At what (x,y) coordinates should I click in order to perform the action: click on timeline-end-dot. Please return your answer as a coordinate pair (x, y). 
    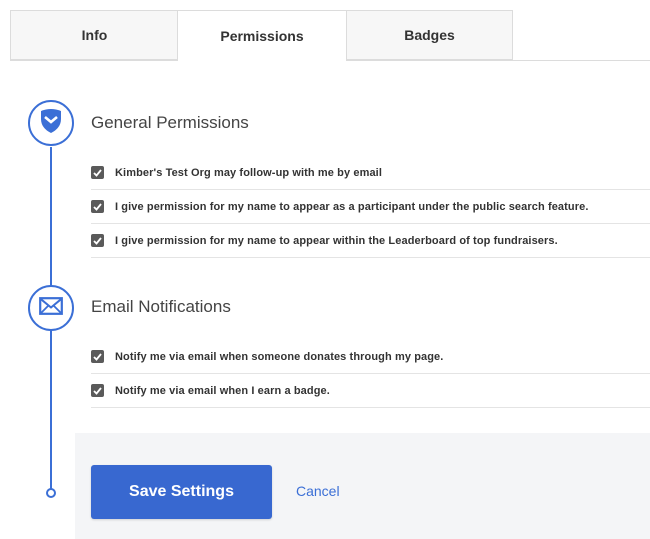
    Looking at the image, I should click on (51, 493).